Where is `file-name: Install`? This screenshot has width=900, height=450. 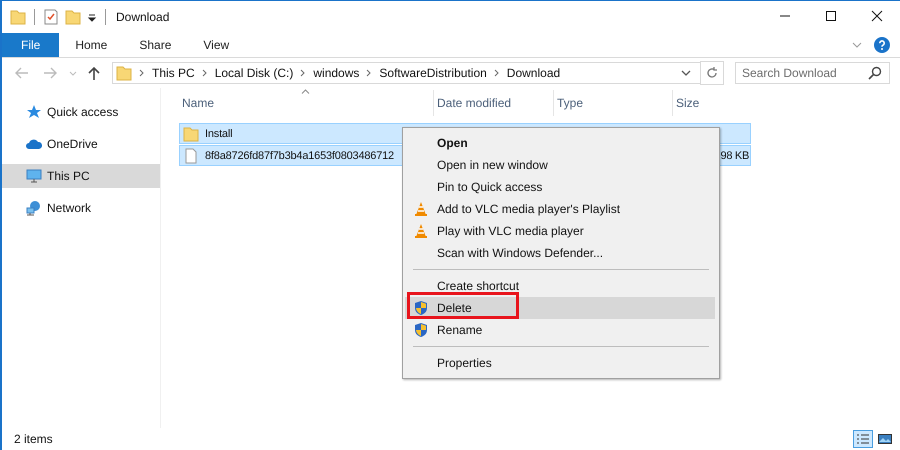 file-name: Install is located at coordinates (218, 134).